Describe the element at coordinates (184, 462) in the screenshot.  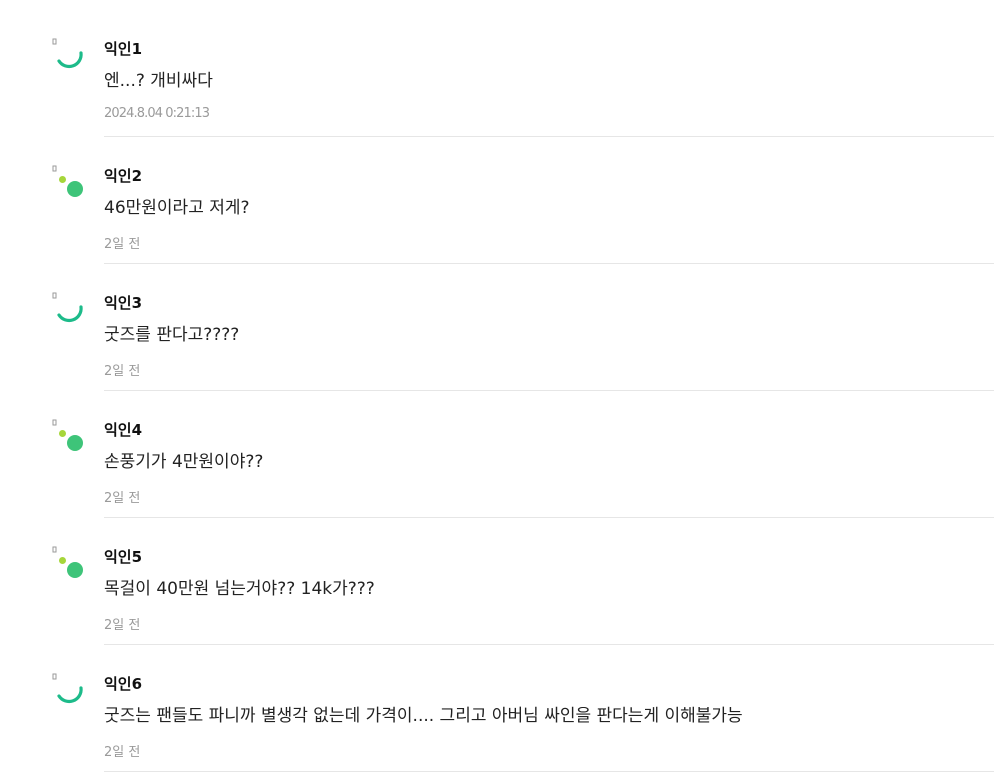
I see `comment-text: 손풍기가 4만원이야??` at that location.